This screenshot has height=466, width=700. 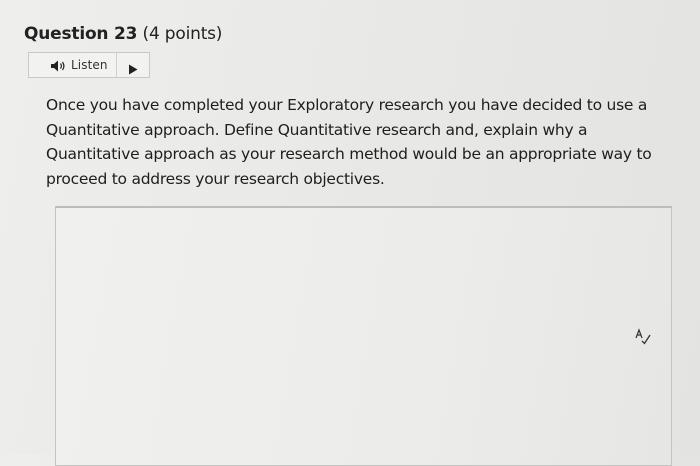 I want to click on listen-label: Listen, so click(x=89, y=65).